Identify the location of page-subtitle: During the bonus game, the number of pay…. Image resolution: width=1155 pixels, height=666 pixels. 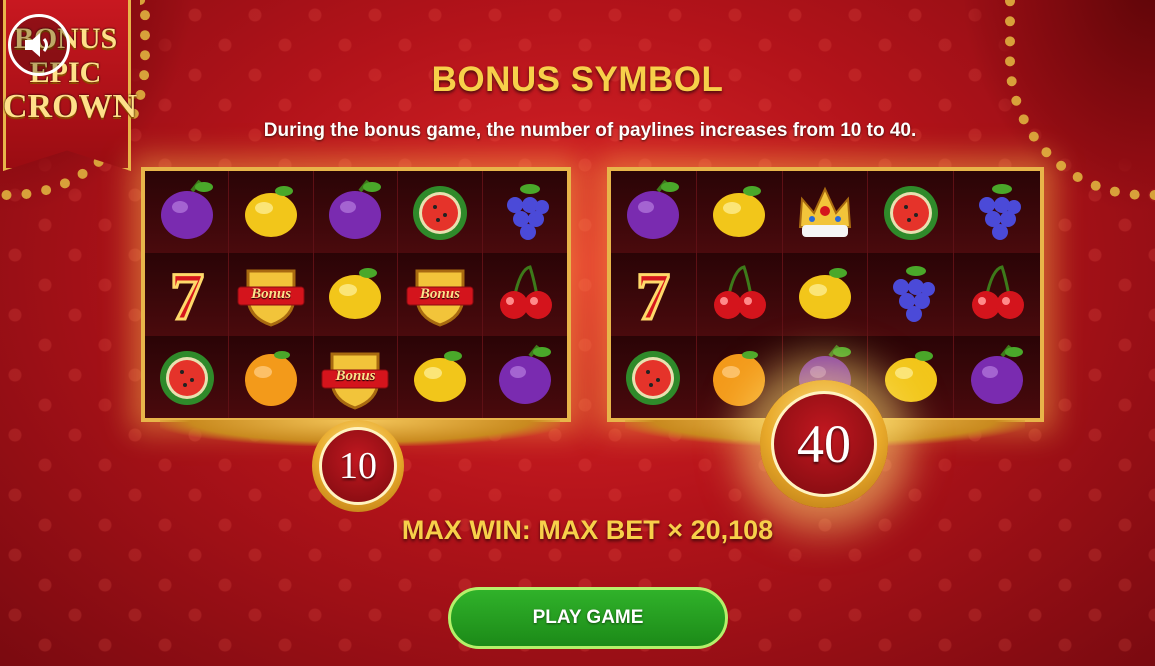
(590, 130).